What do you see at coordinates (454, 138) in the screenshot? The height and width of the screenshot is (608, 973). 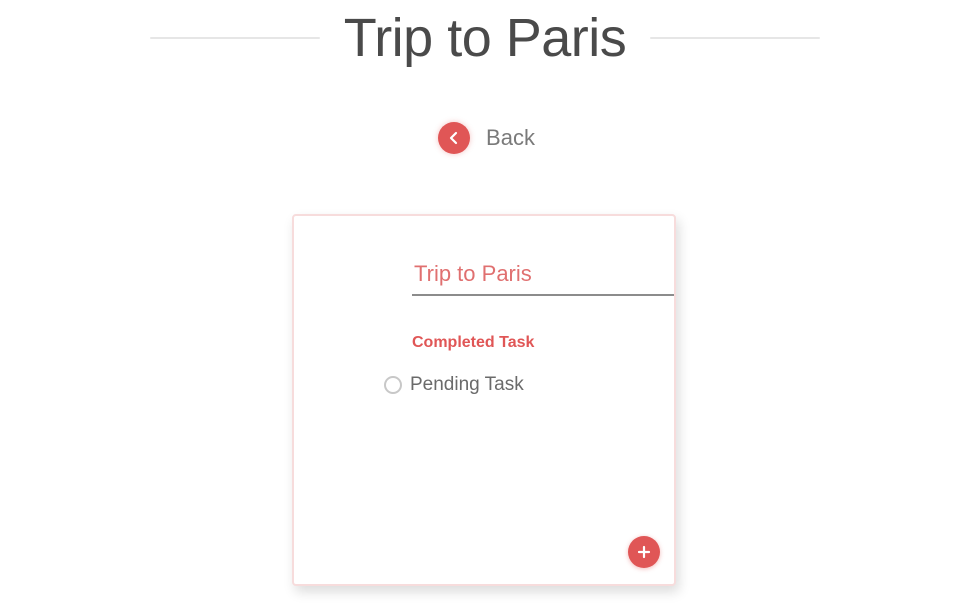 I see `chevron-left-icon` at bounding box center [454, 138].